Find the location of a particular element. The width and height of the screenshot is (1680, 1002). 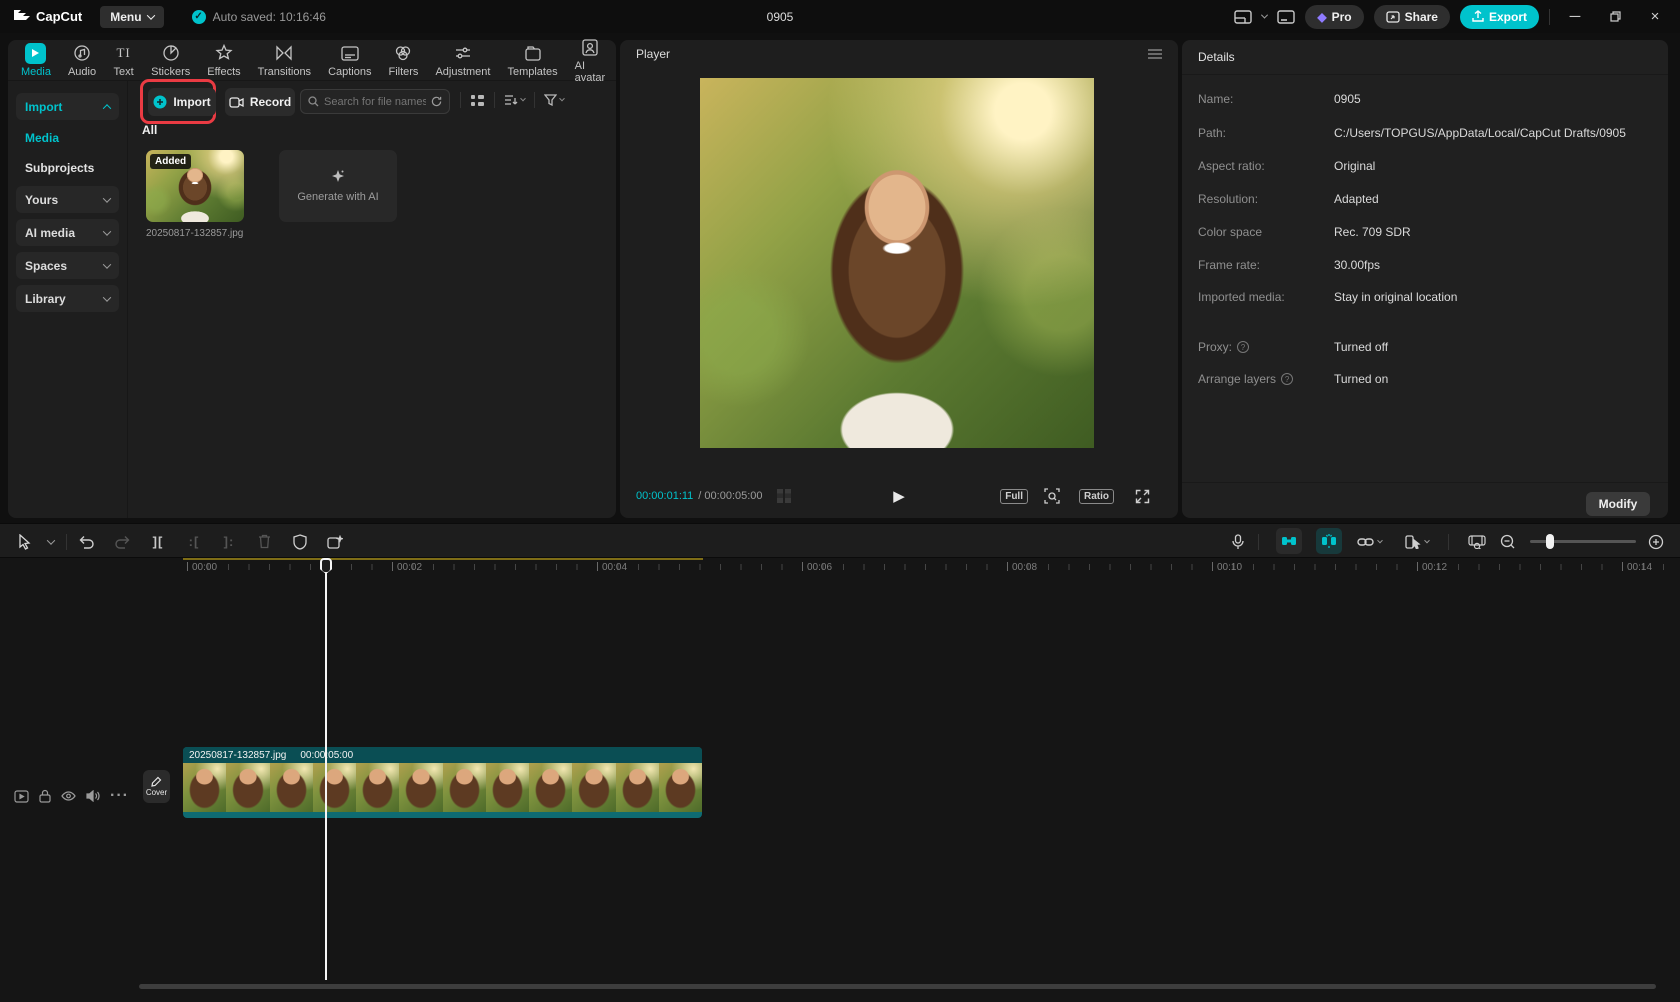

ruler-tick: 00:04 is located at coordinates (612, 569).